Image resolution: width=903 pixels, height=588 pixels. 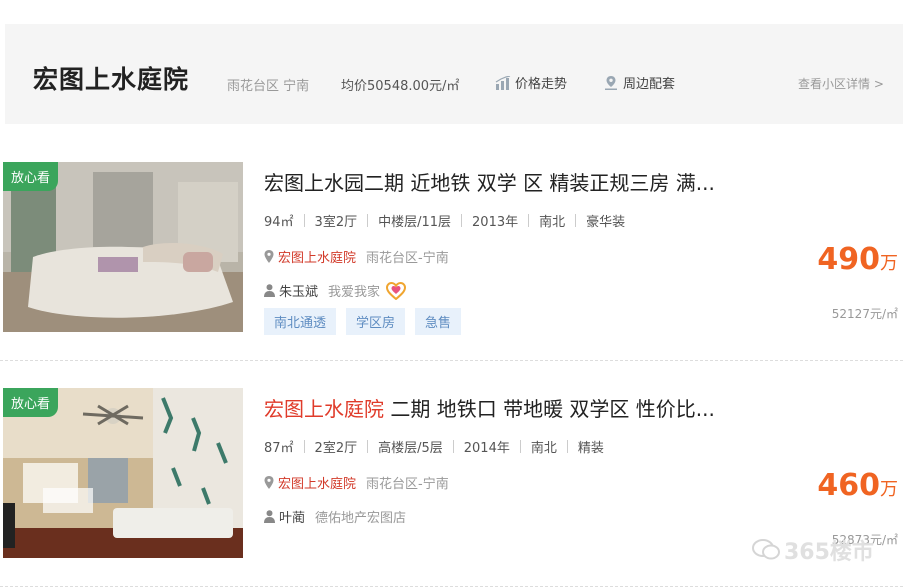 I want to click on heart-logo-icon, so click(x=396, y=290).